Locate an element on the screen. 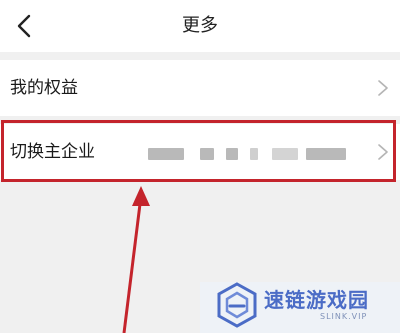  page-title: 更多 is located at coordinates (200, 25).